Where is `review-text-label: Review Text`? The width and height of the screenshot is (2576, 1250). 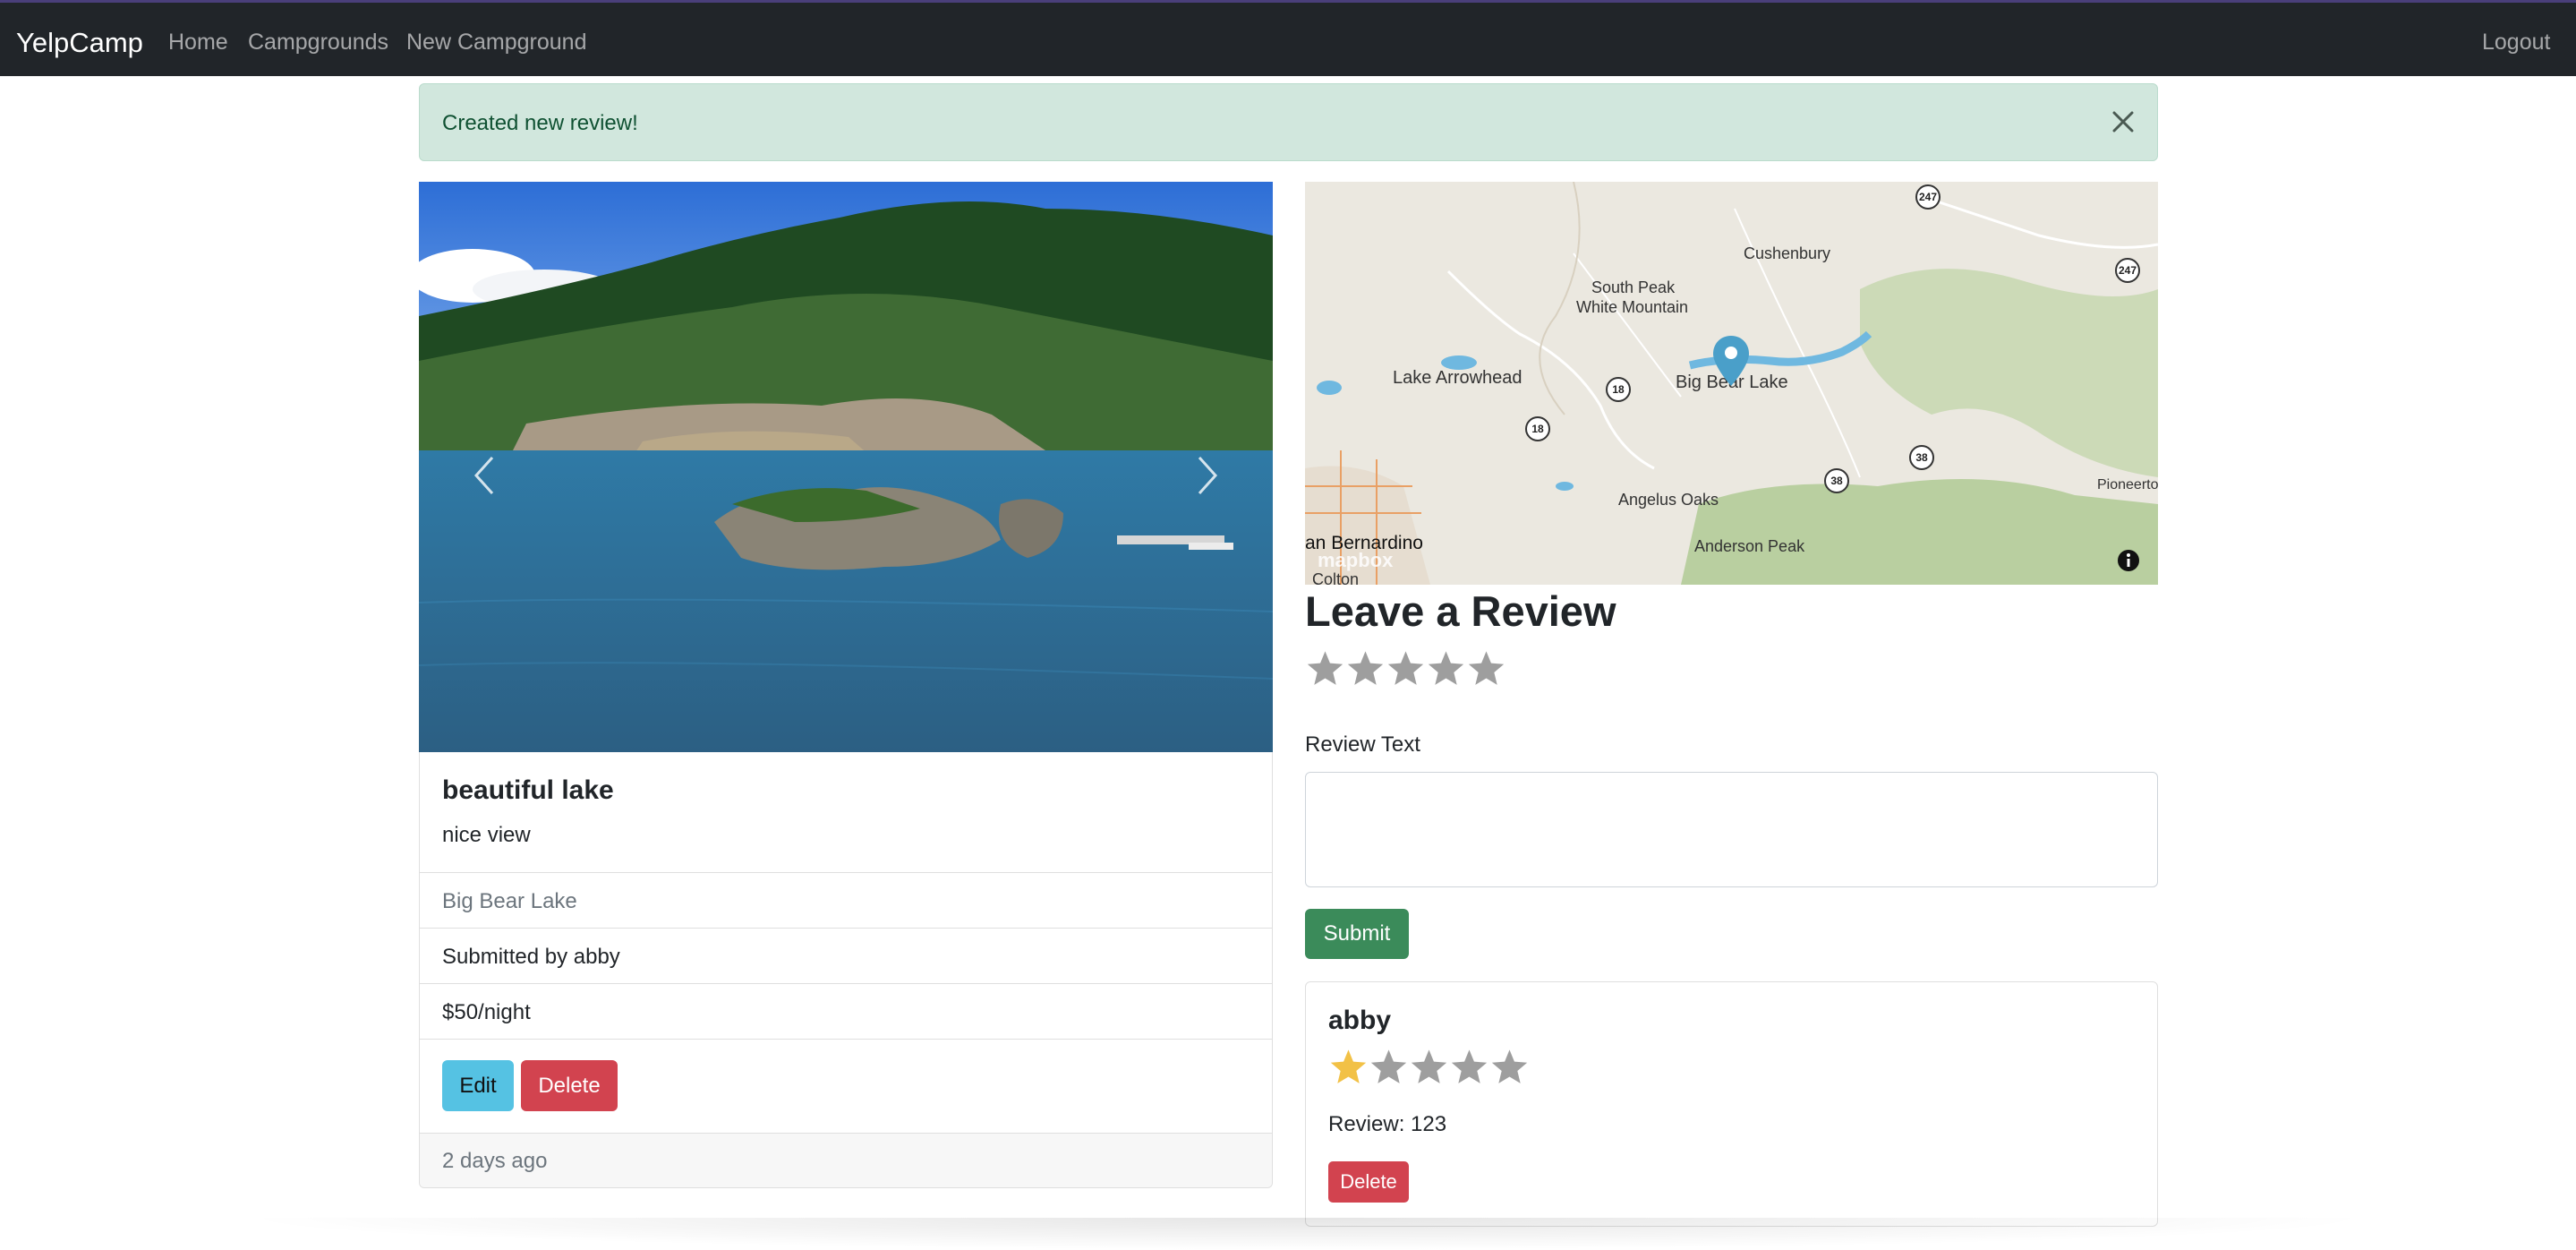
review-text-label: Review Text is located at coordinates (1362, 744).